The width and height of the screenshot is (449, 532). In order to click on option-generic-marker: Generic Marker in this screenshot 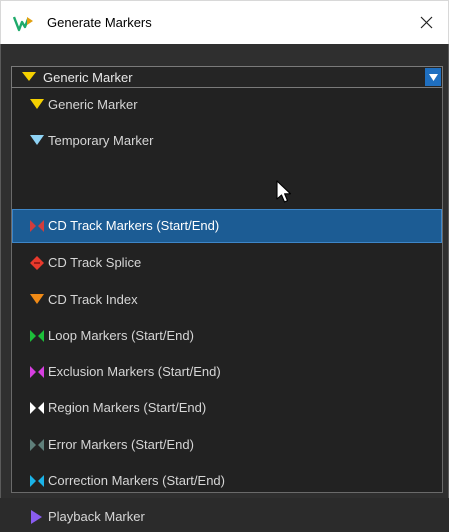, I will do `click(227, 105)`.